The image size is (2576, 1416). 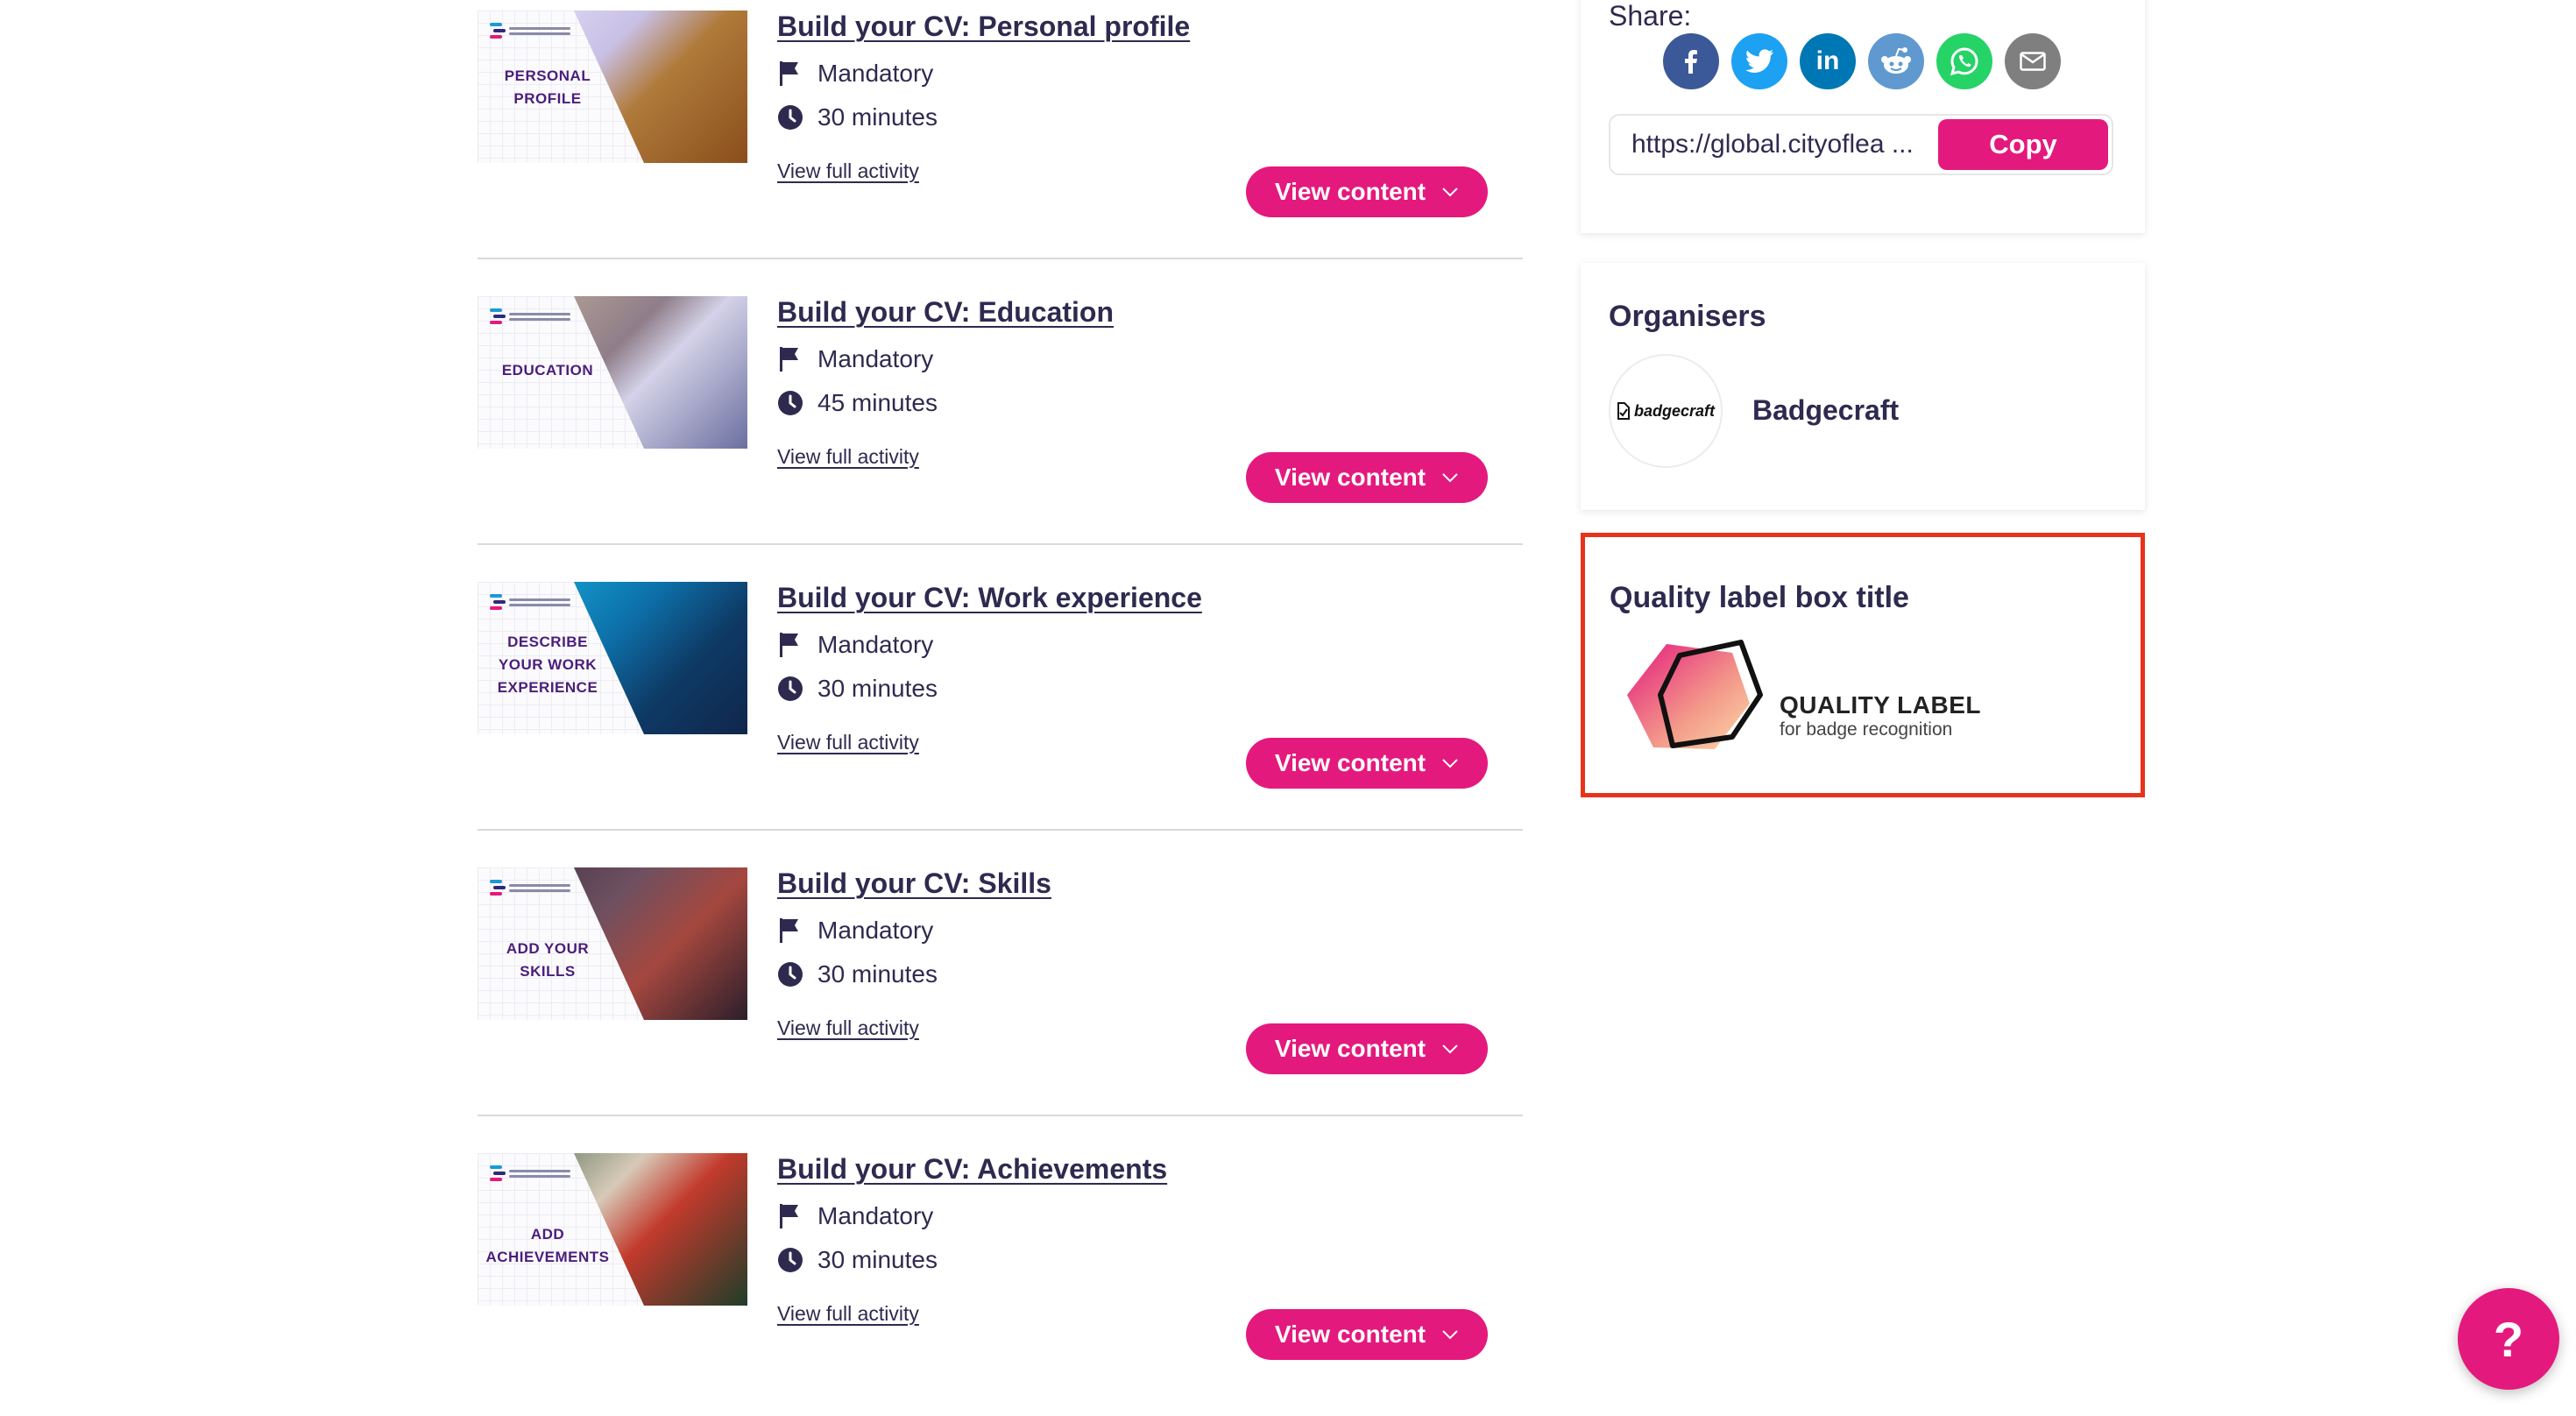 I want to click on activity-thumbnail: DESCRIBE YOUR WORK EXPERIENCE, so click(x=612, y=658).